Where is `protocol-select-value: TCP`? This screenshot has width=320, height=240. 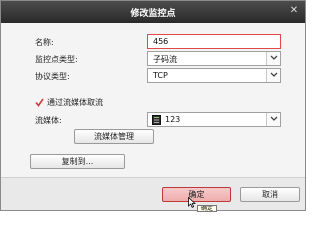
protocol-select-value: TCP is located at coordinates (160, 75).